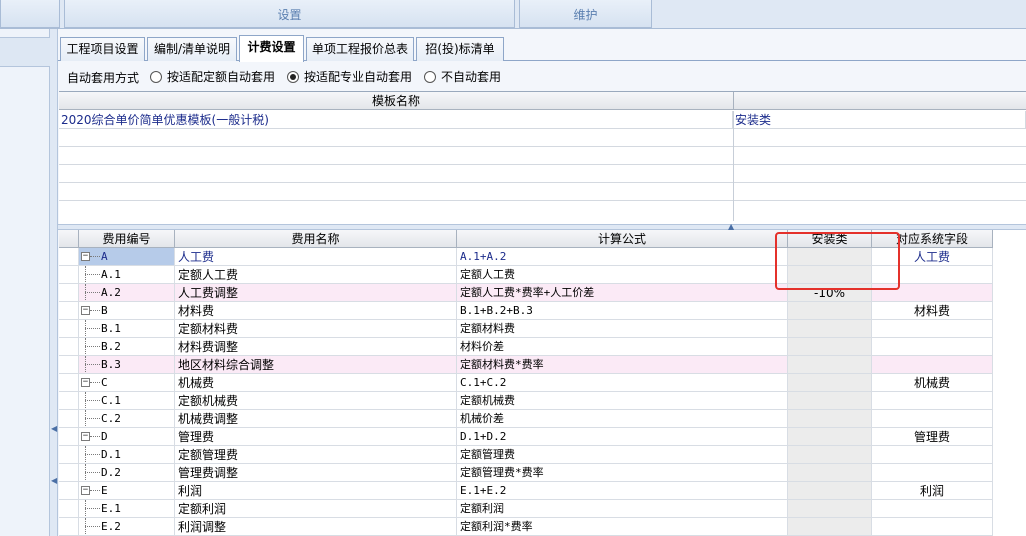  Describe the element at coordinates (127, 437) in the screenshot. I see `fee-code-cell: − D` at that location.